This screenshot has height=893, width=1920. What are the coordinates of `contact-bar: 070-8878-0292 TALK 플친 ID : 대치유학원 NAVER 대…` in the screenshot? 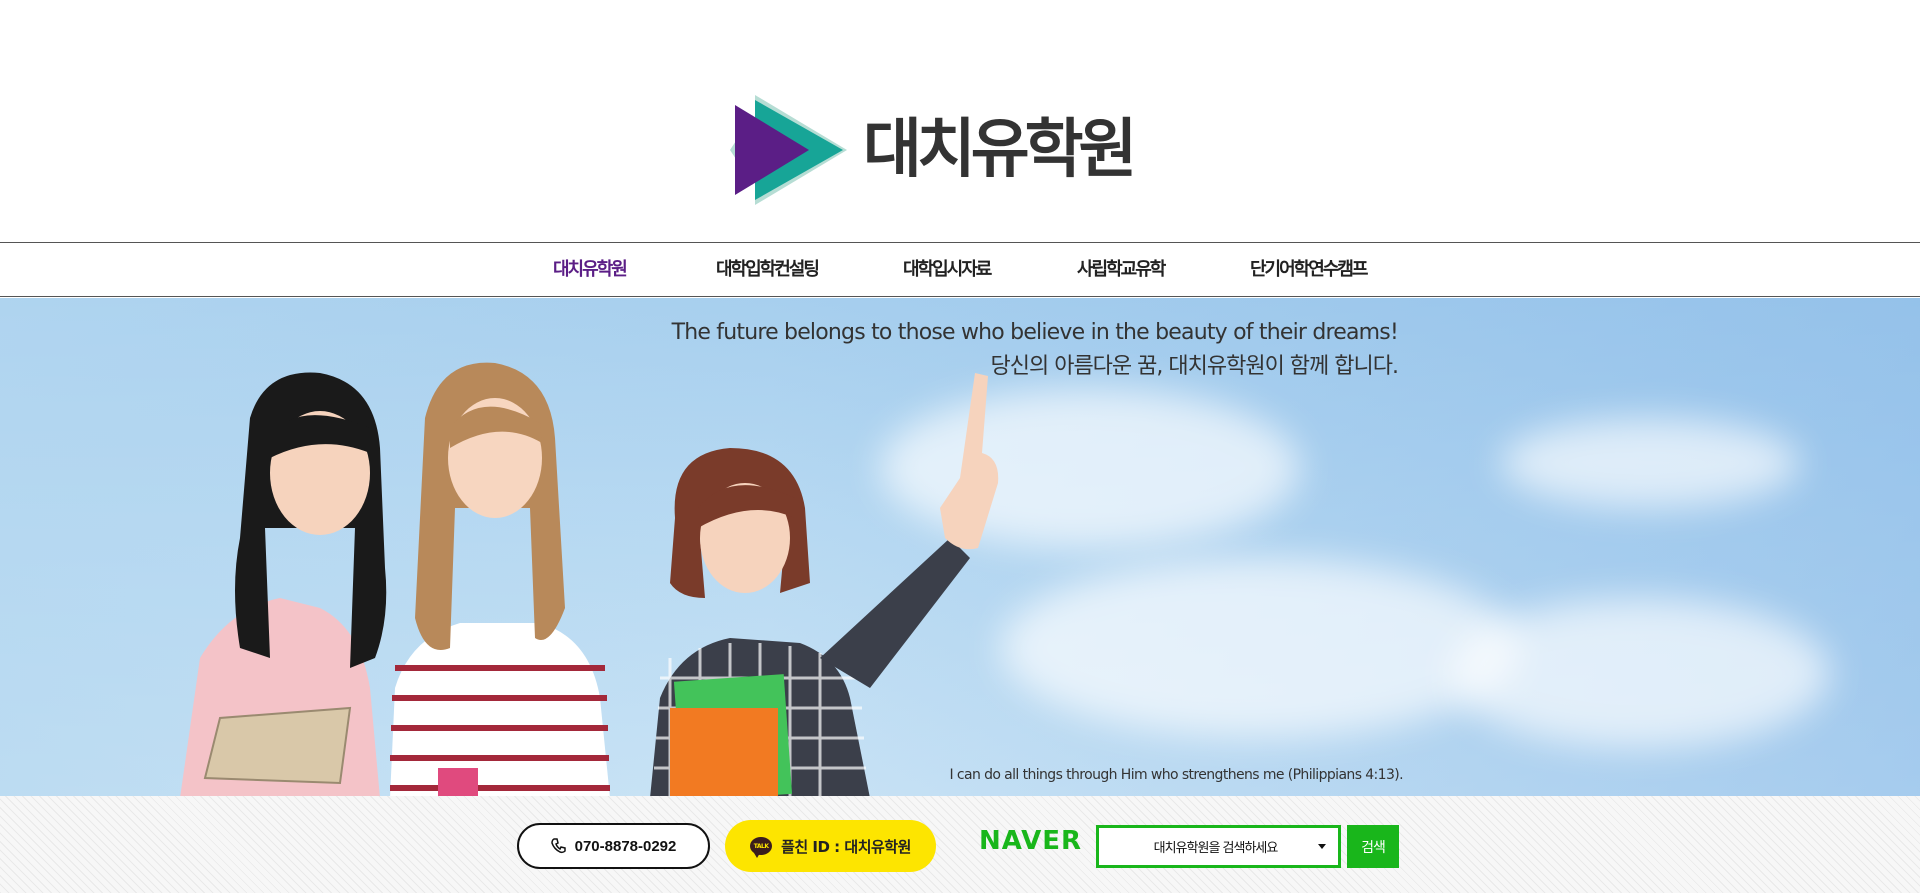 It's located at (960, 844).